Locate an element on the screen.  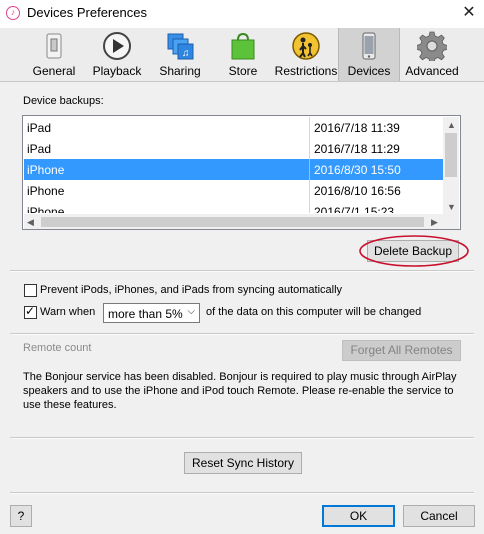
shopping-bag-icon is located at coordinates (243, 46).